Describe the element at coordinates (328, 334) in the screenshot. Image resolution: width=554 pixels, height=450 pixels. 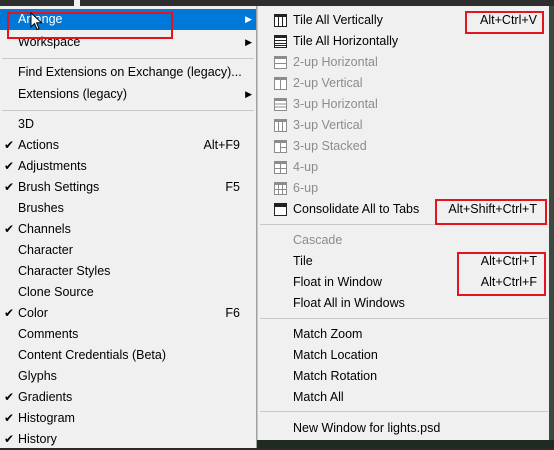
I see `menu-item-label: Match Zoom` at that location.